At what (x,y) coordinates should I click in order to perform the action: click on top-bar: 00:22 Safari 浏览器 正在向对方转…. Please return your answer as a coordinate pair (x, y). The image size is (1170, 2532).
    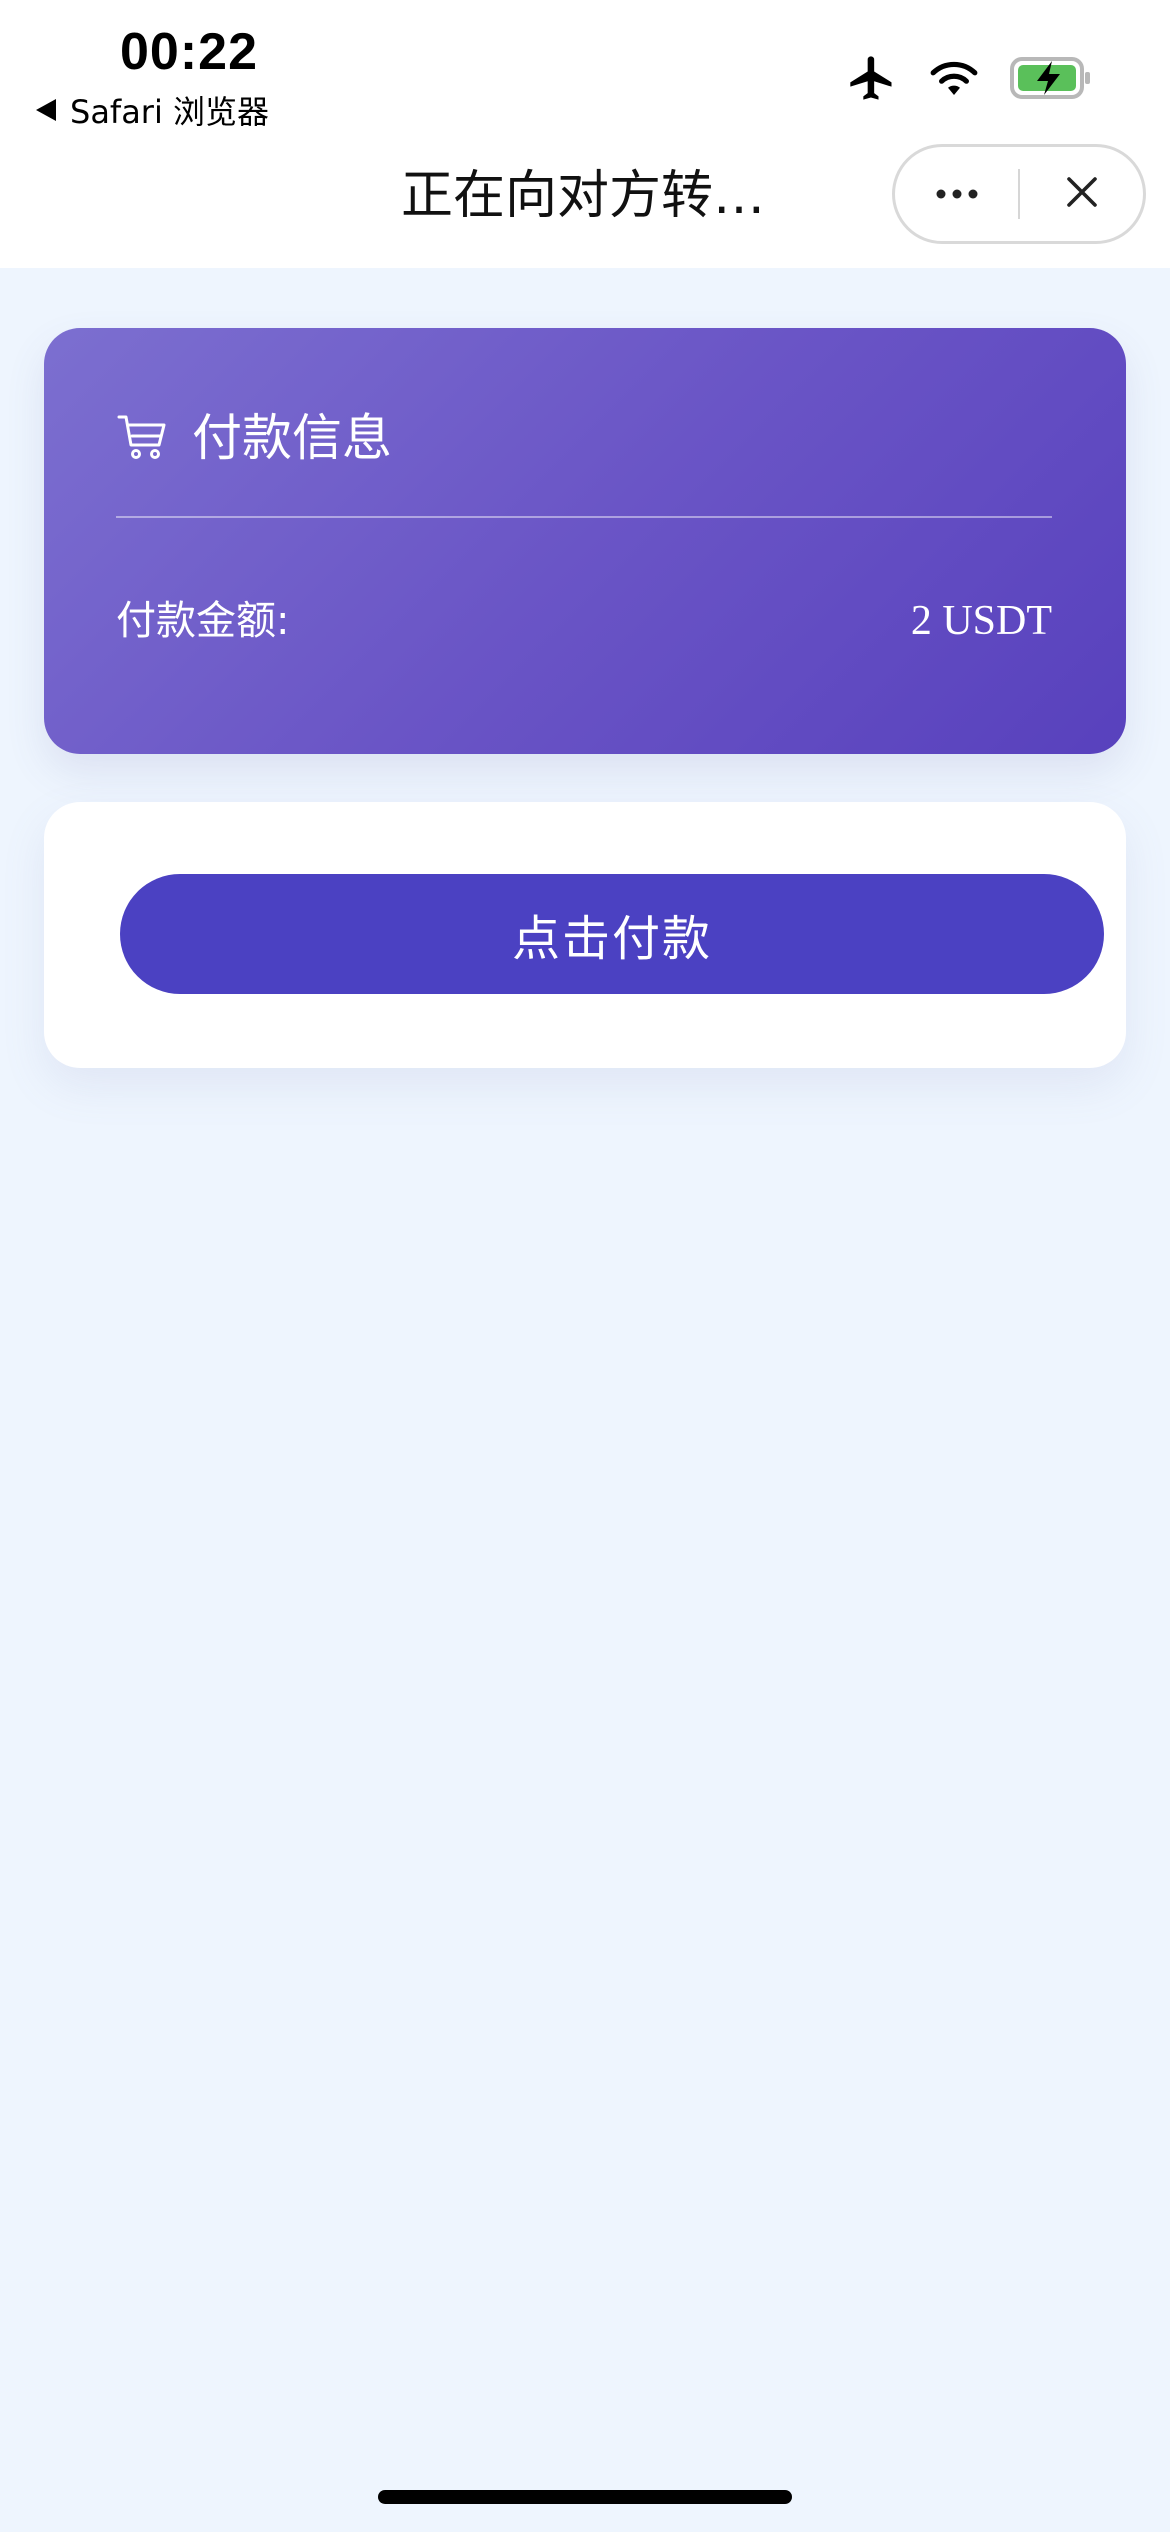
    Looking at the image, I should click on (585, 134).